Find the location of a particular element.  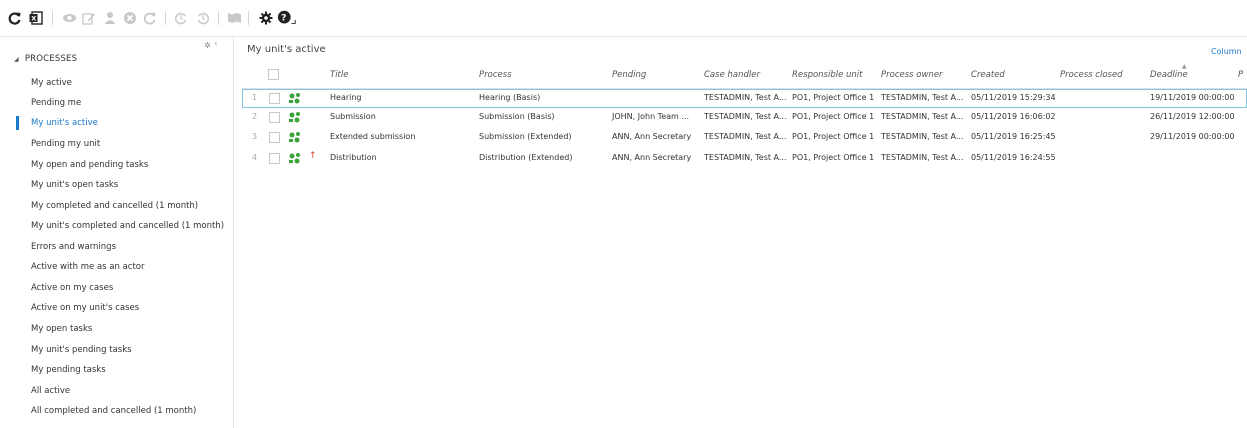

column-header-process-owner: Process owner is located at coordinates (912, 75).